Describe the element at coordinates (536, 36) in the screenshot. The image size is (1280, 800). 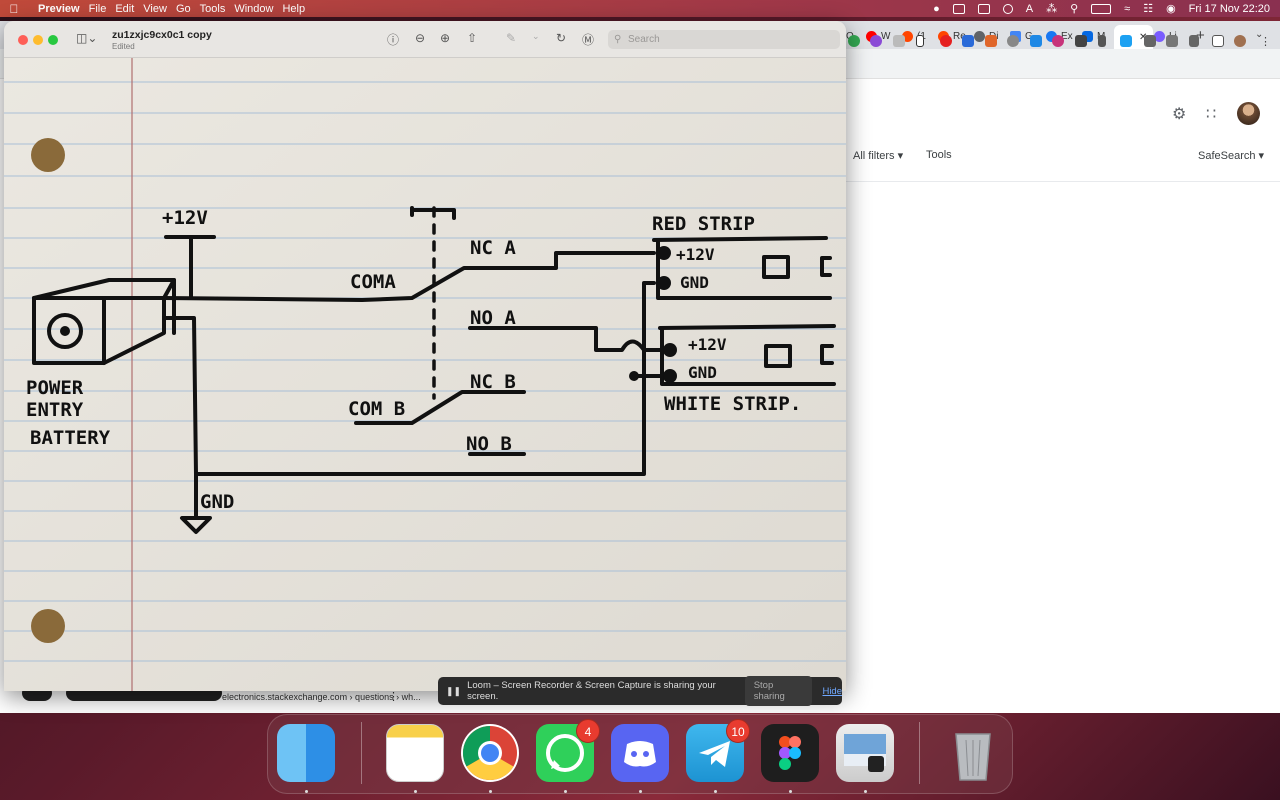
I see `chevron-down-icon: ⌄` at that location.